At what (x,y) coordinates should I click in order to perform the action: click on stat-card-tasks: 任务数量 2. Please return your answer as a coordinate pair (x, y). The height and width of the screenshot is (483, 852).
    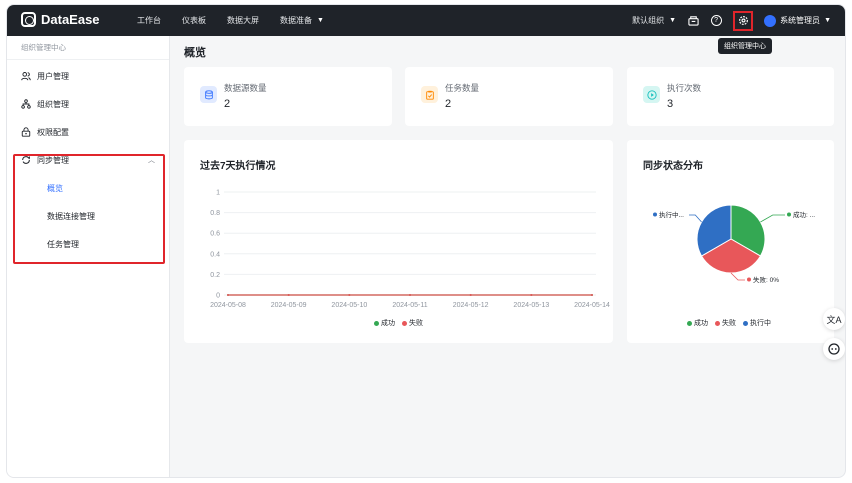
    Looking at the image, I should click on (509, 96).